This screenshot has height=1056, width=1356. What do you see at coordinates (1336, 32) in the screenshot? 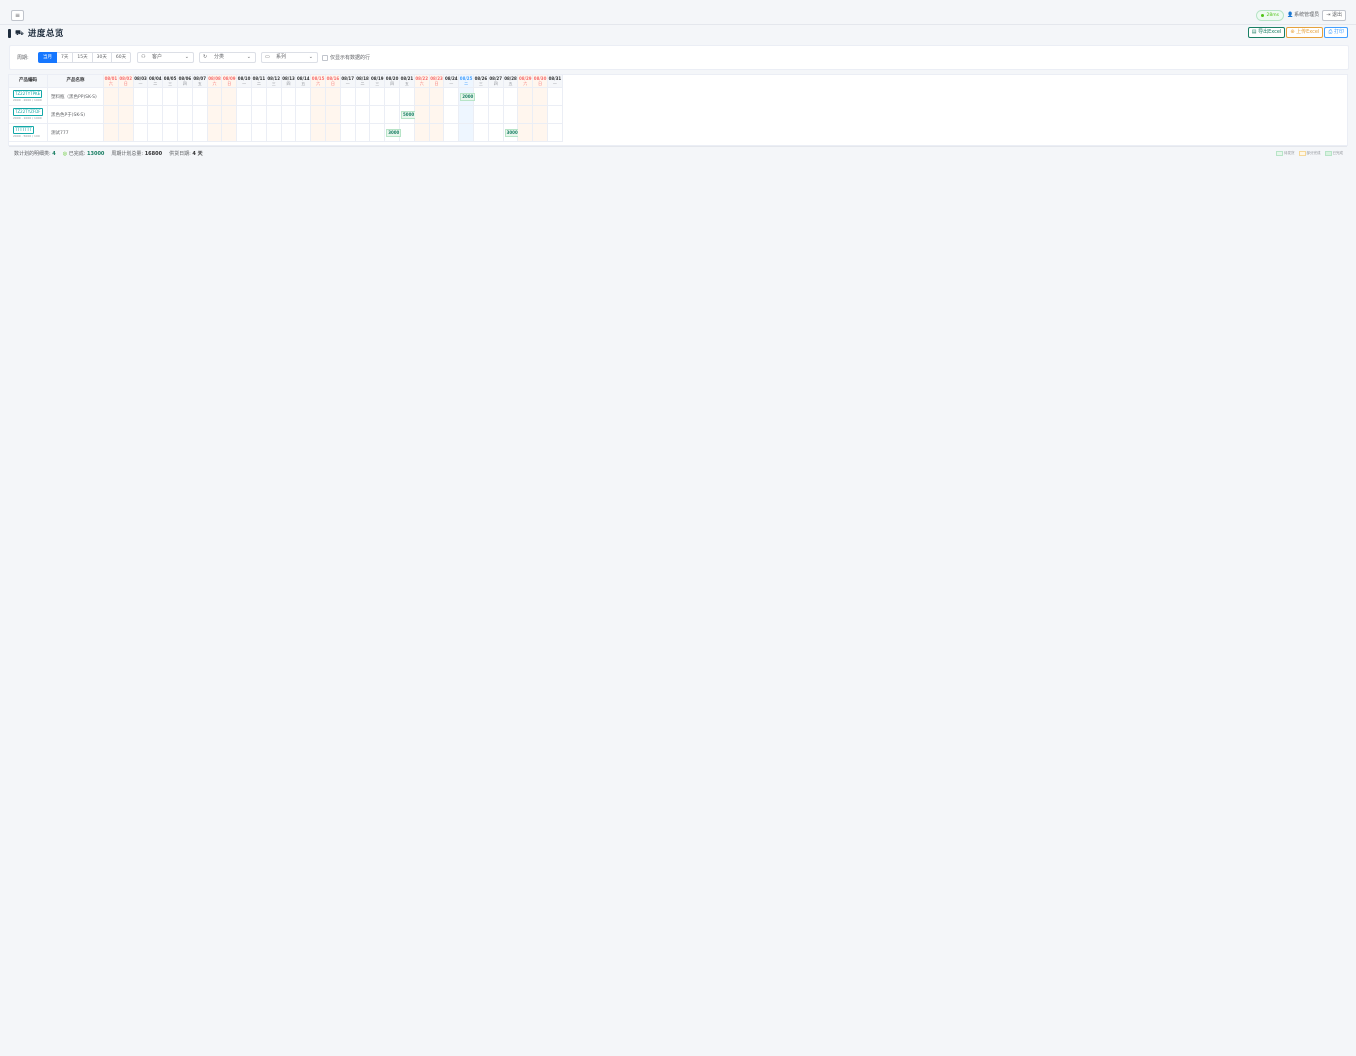
I see `print-button: ⎙ 打印` at bounding box center [1336, 32].